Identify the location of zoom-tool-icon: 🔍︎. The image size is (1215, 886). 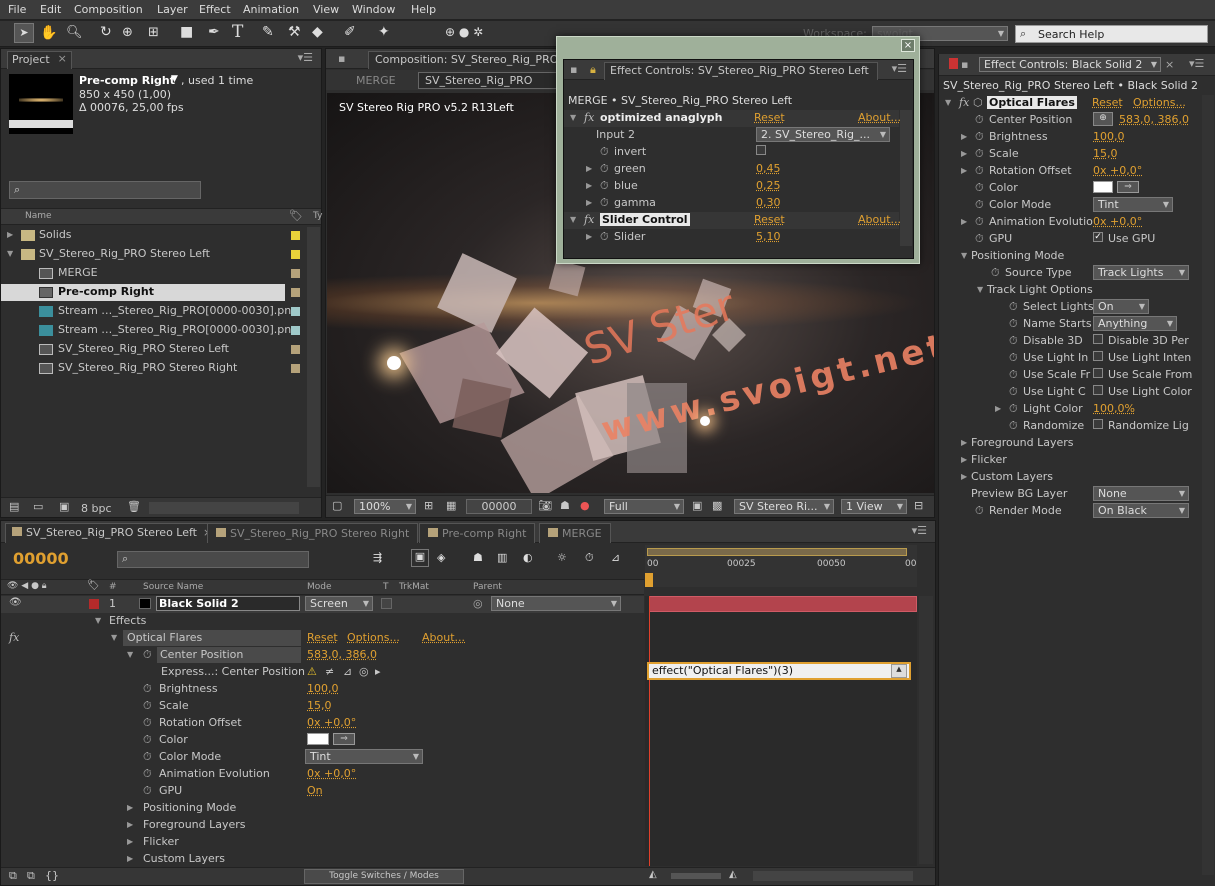
(74, 32).